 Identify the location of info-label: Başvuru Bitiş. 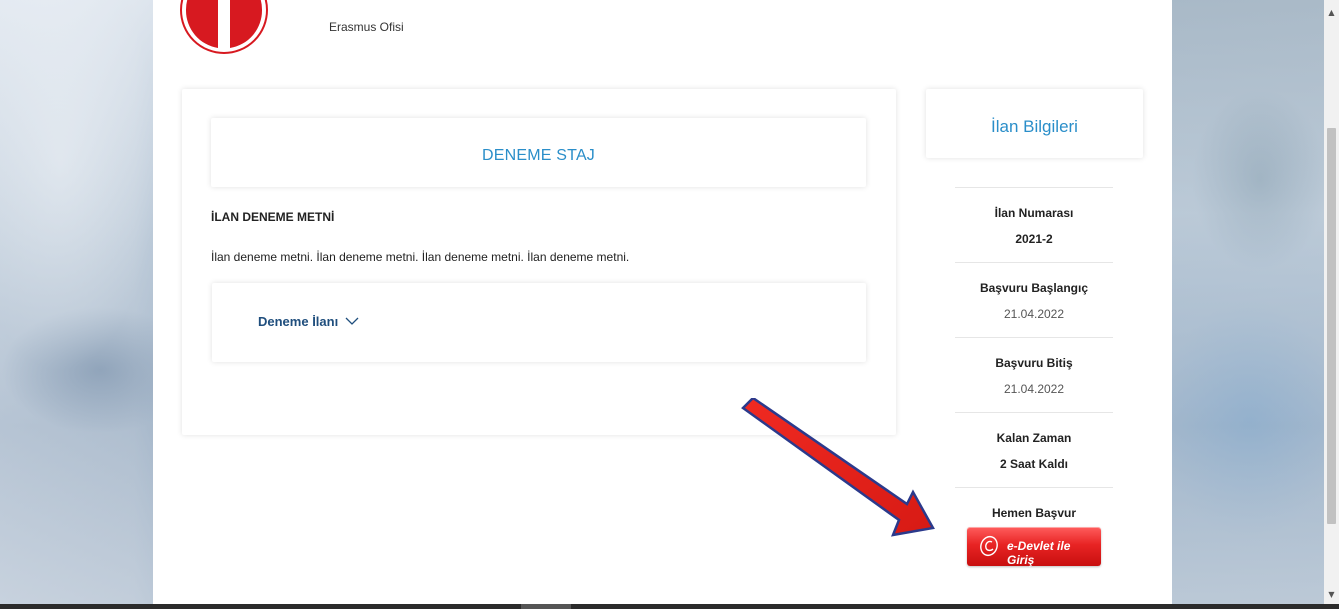
(1034, 363).